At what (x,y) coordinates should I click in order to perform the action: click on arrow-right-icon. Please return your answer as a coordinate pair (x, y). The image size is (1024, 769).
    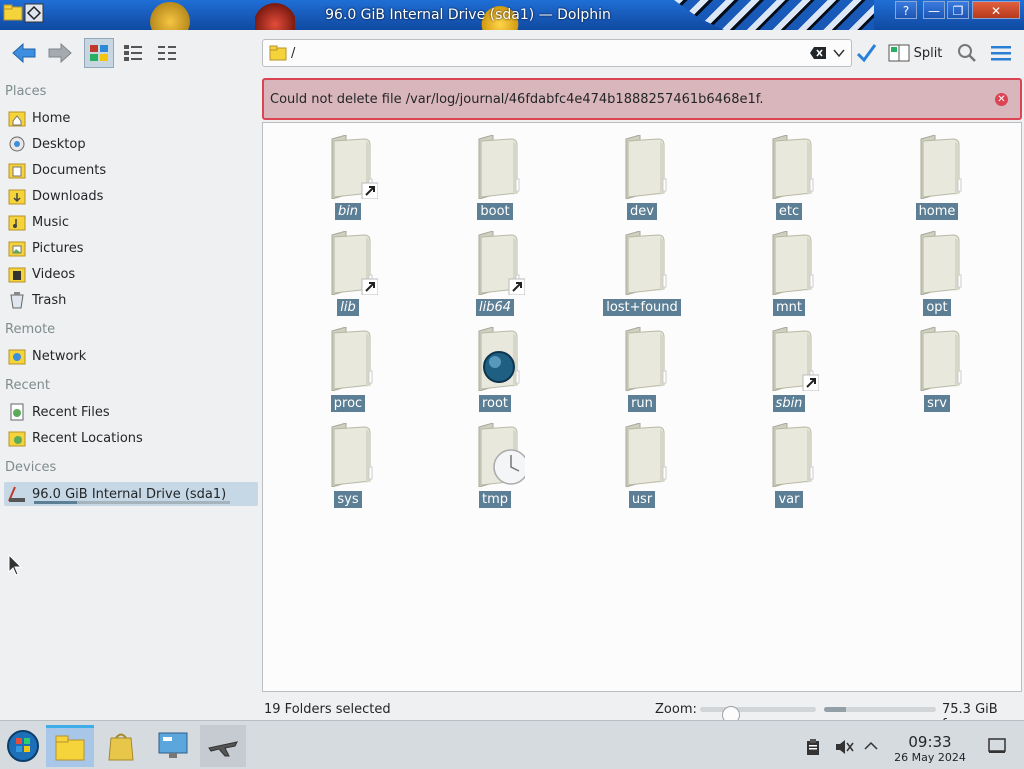
    Looking at the image, I should click on (60, 53).